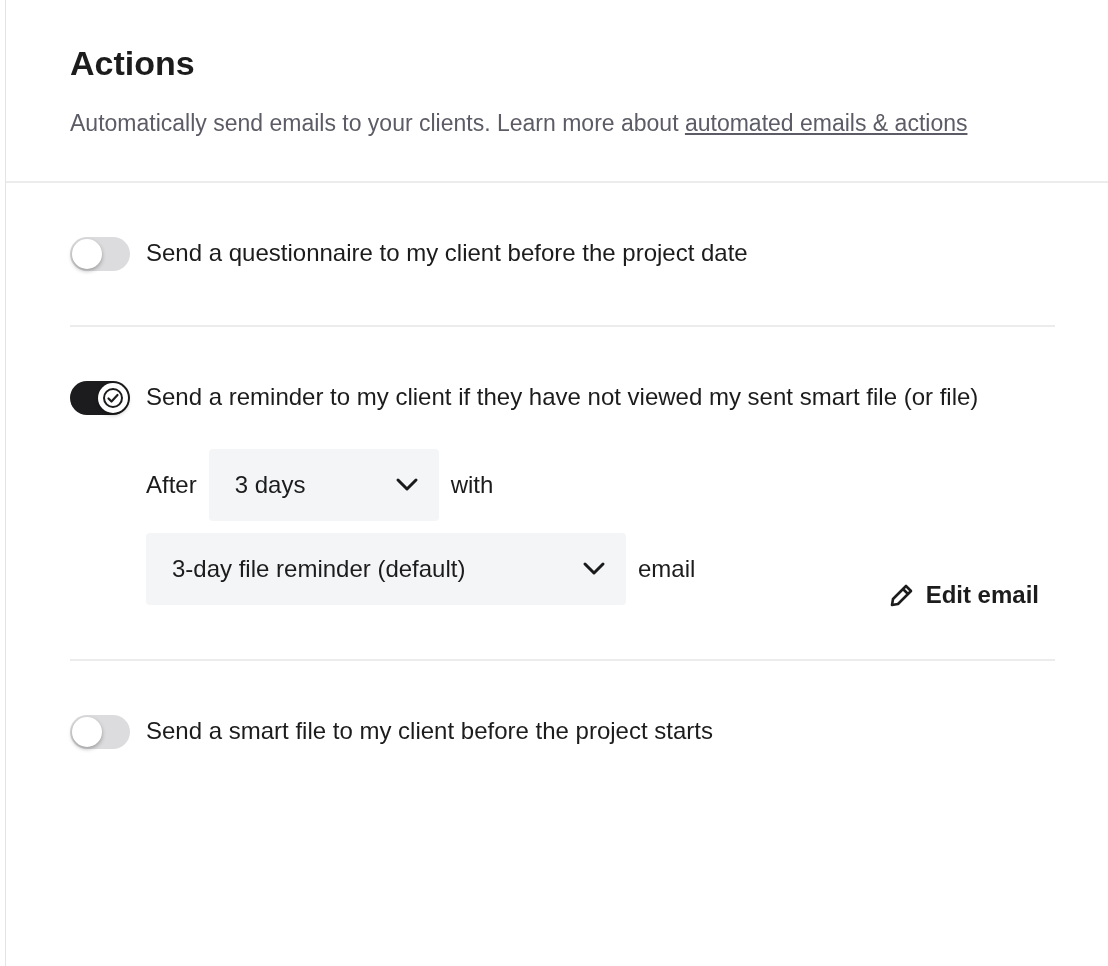 Image resolution: width=1108 pixels, height=966 pixels. What do you see at coordinates (971, 595) in the screenshot?
I see `edit-email-button: Edit email` at bounding box center [971, 595].